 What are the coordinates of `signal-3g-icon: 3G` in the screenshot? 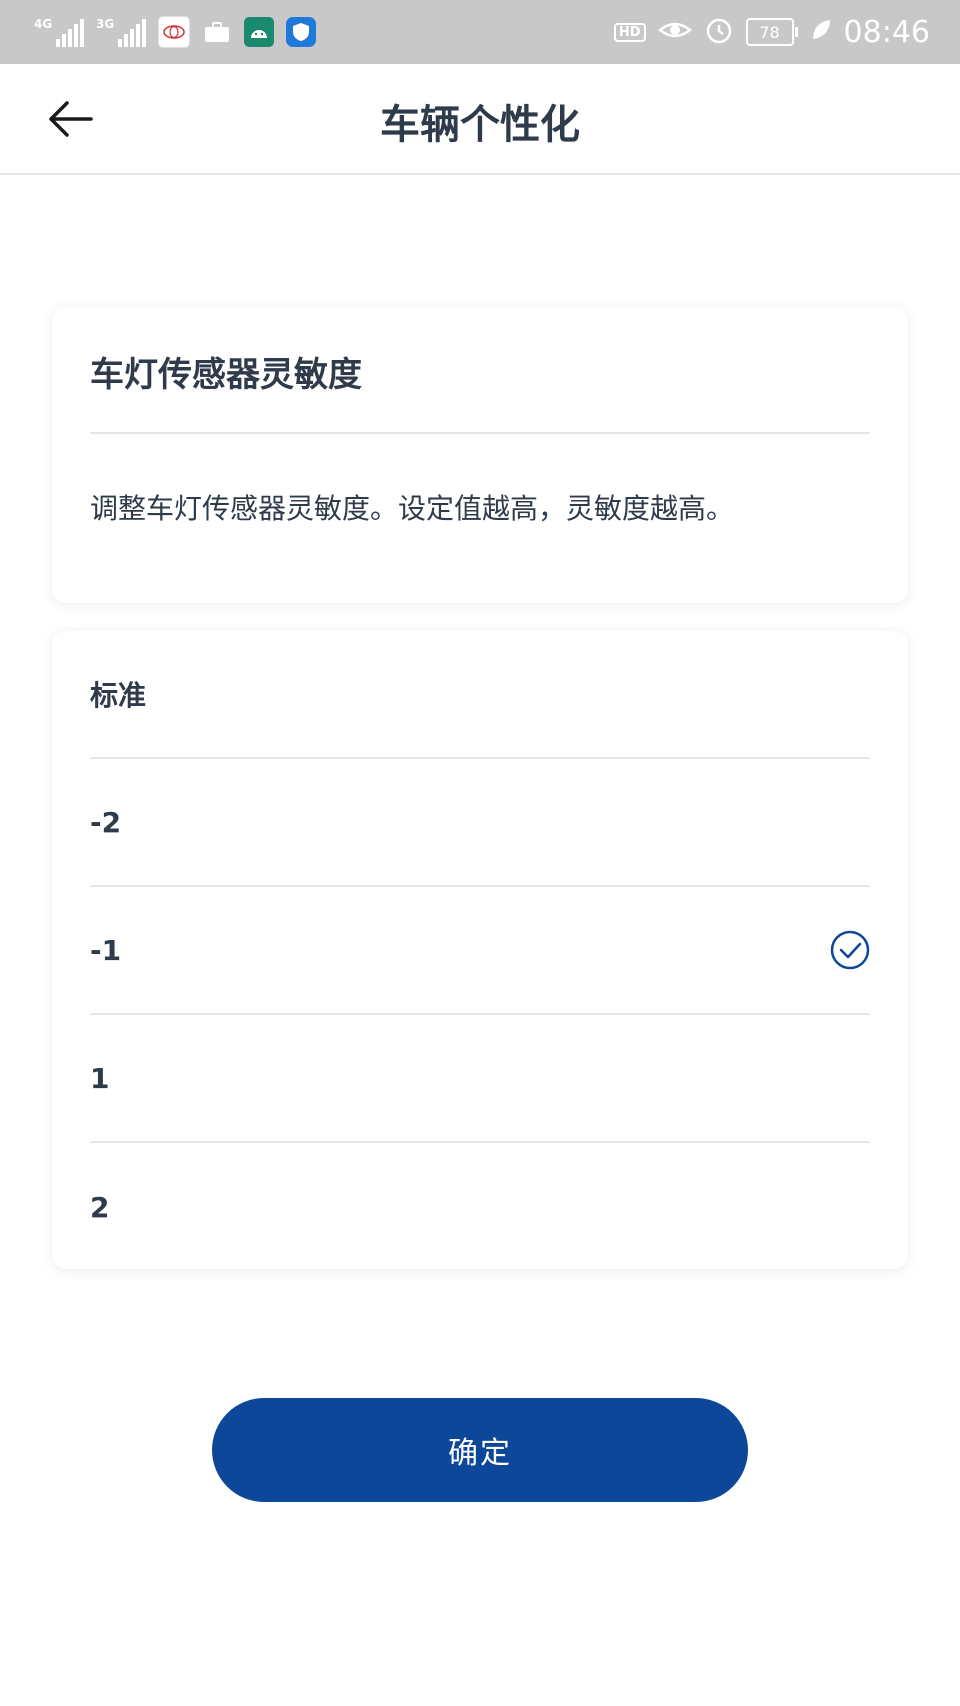 It's located at (121, 32).